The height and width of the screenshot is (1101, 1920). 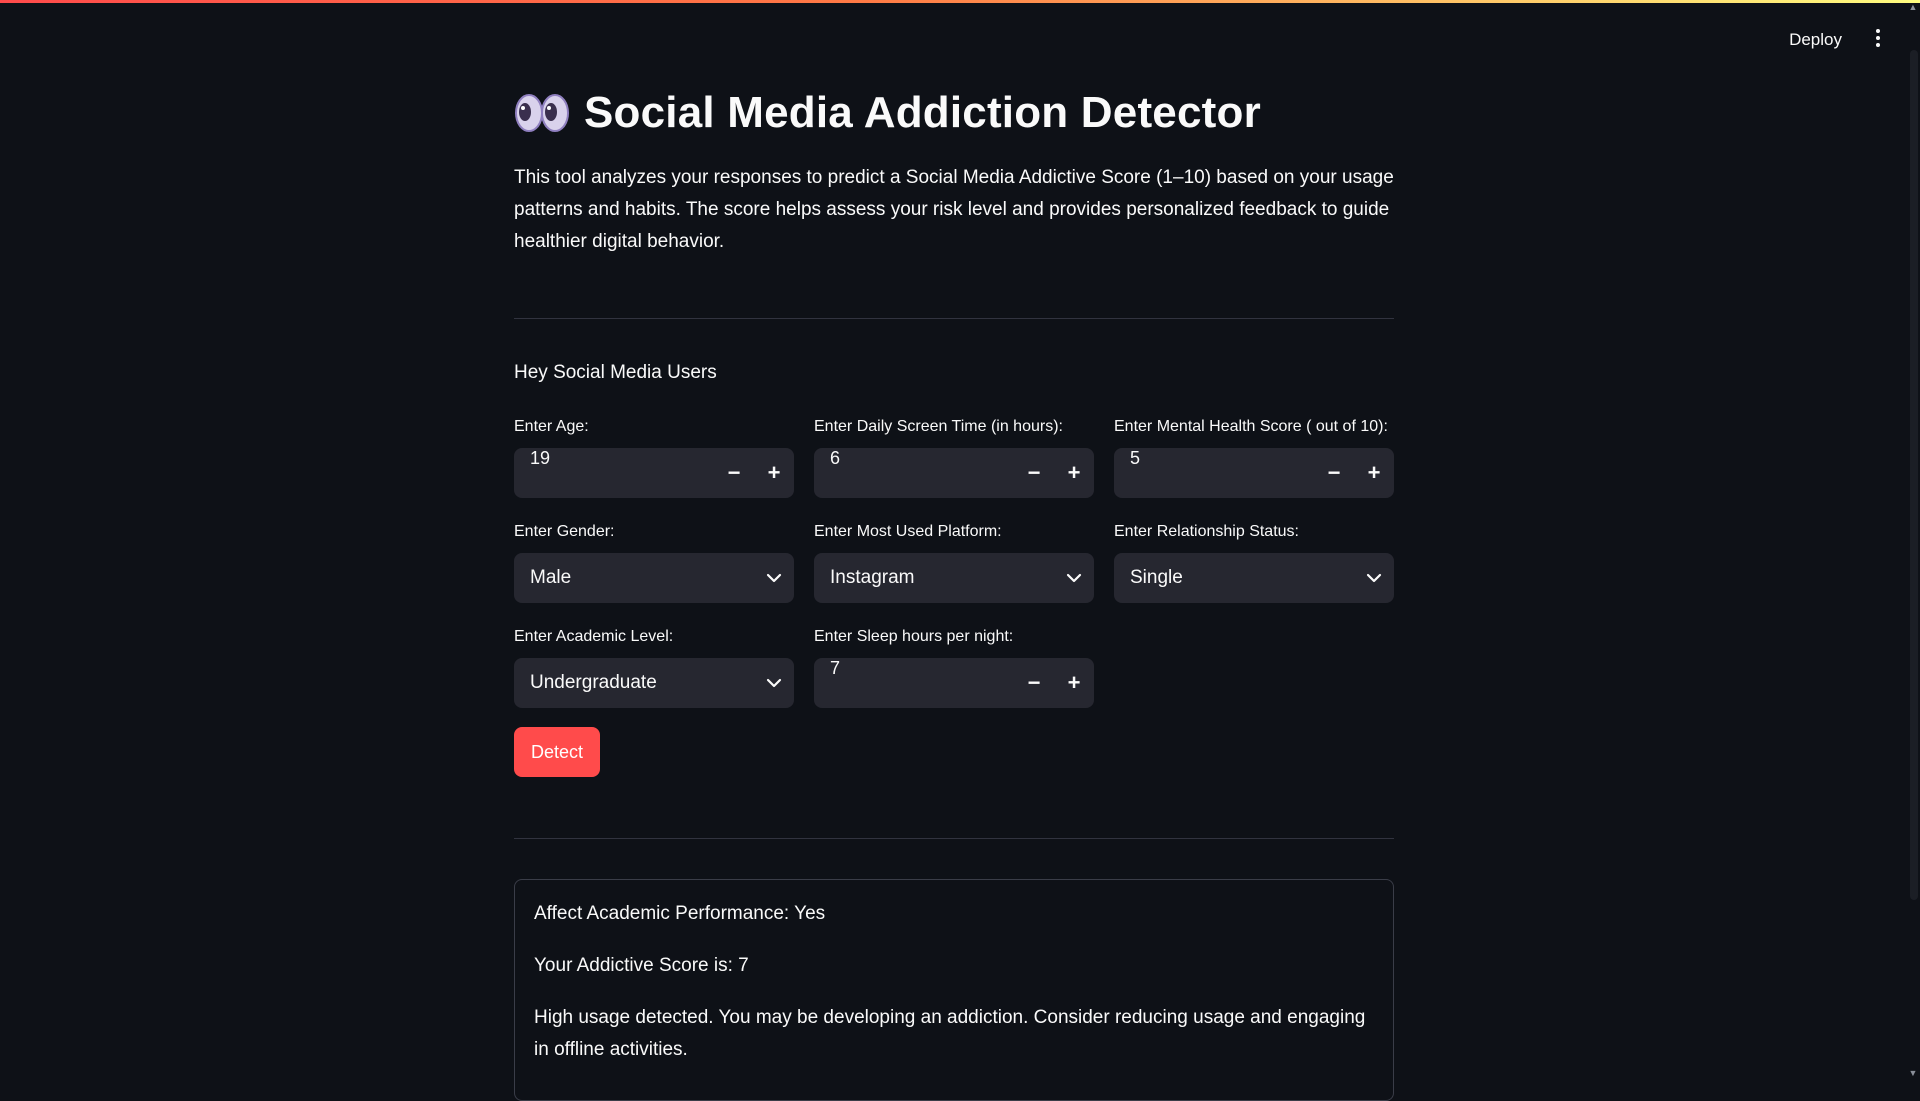 What do you see at coordinates (774, 473) in the screenshot?
I see `age-increment-button: +` at bounding box center [774, 473].